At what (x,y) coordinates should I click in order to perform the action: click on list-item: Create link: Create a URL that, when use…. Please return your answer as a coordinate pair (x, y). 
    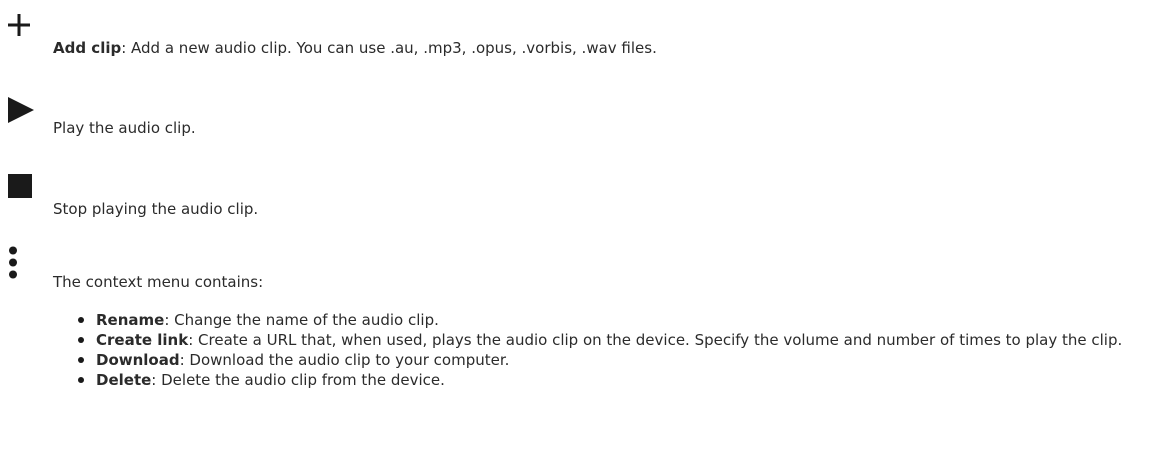
    Looking at the image, I should click on (615, 340).